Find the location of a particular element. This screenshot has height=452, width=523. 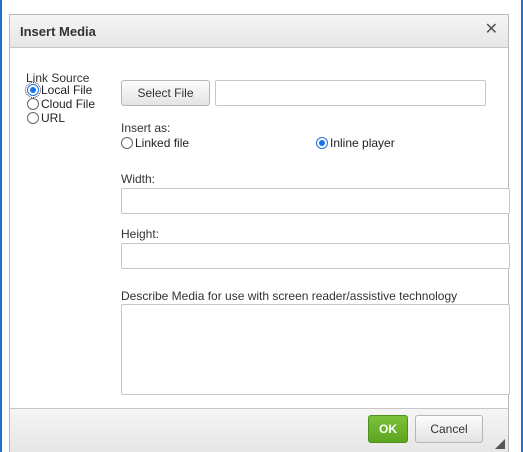

radio-linked-file: Linked file is located at coordinates (155, 143).